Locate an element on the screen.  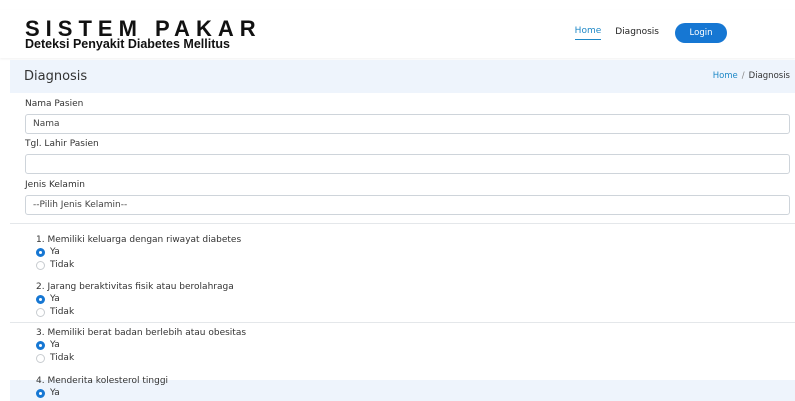
jenis-kelamin-select: --Pilih Jenis Kelamin-- is located at coordinates (407, 205).